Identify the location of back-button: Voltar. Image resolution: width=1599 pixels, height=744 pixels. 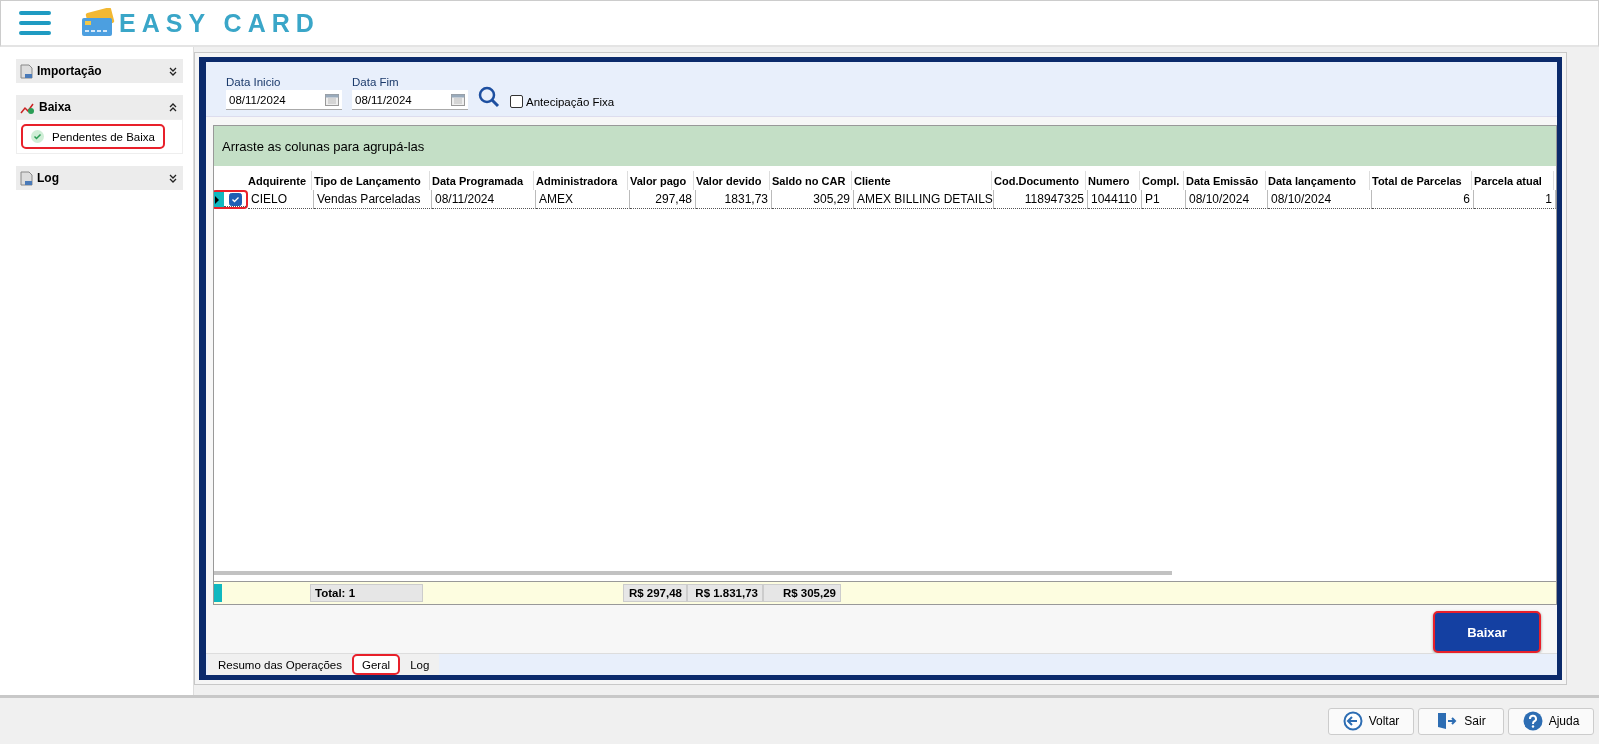
(1371, 721).